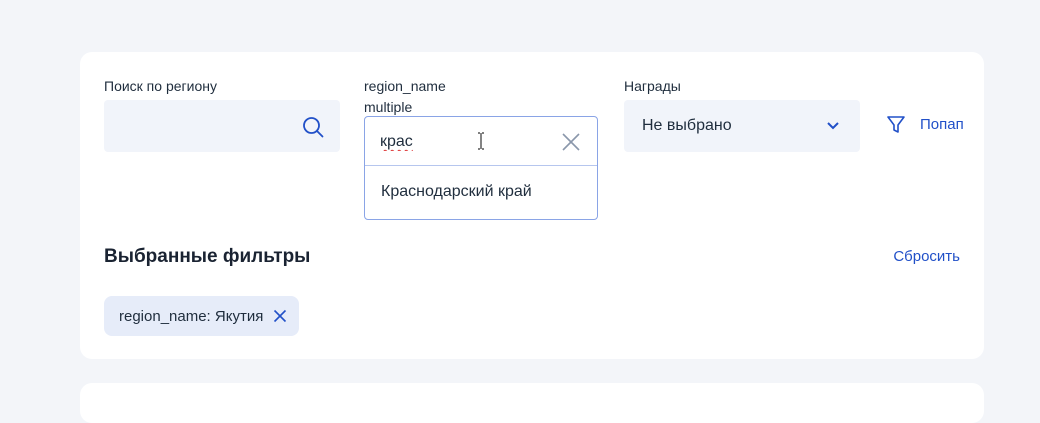  Describe the element at coordinates (207, 256) in the screenshot. I see `selected-filters-title: Выбранные фильтры` at that location.